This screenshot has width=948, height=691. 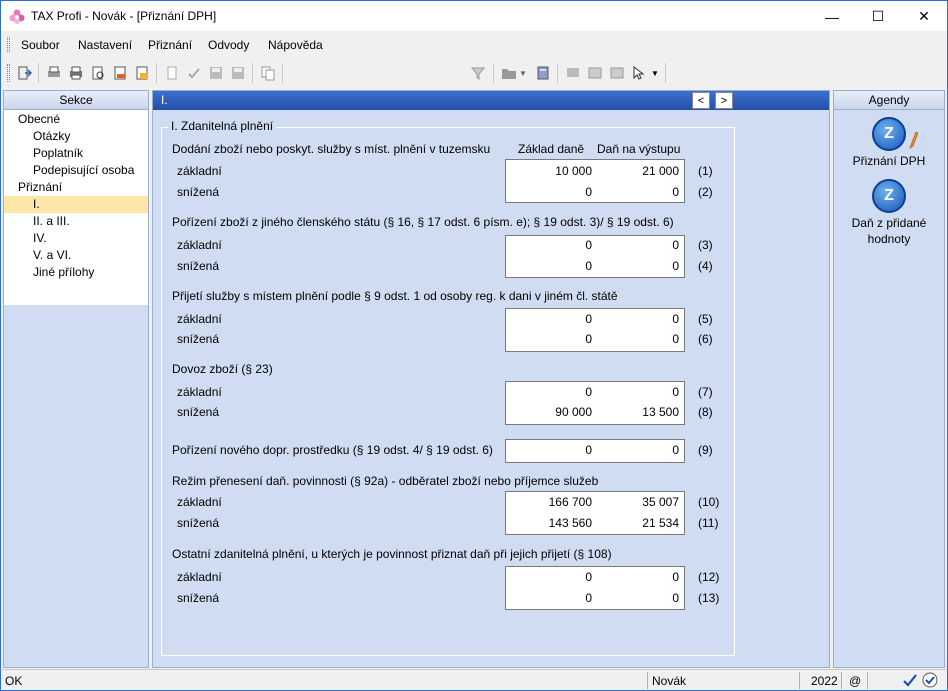 What do you see at coordinates (216, 73) in the screenshot?
I see `save-icon` at bounding box center [216, 73].